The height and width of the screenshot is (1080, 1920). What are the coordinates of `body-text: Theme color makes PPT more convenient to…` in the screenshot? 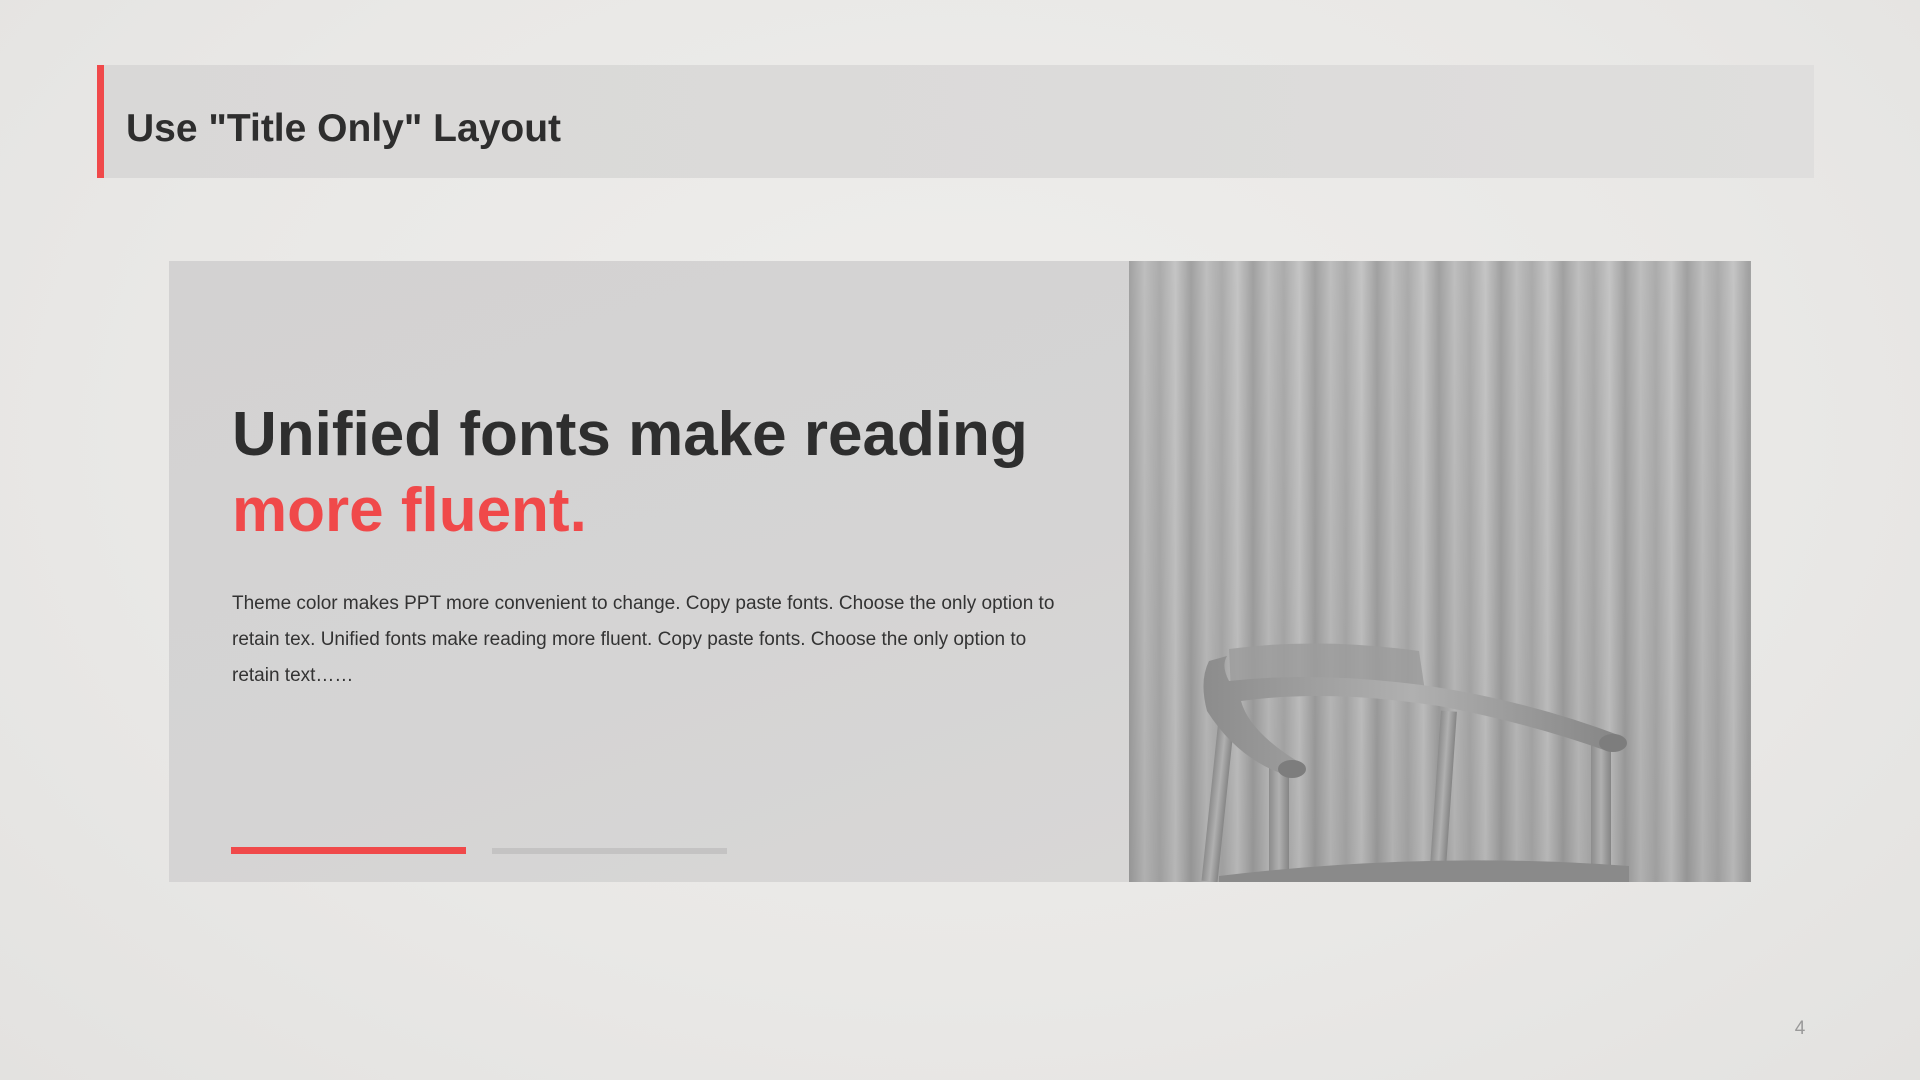 It's located at (643, 639).